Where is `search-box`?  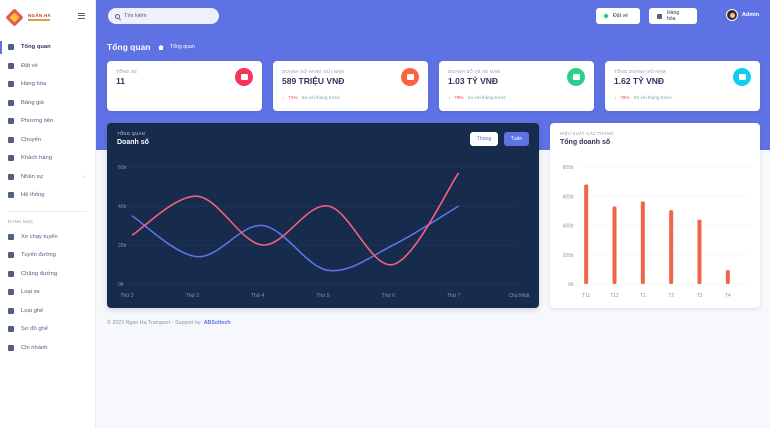
search-box is located at coordinates (163, 16).